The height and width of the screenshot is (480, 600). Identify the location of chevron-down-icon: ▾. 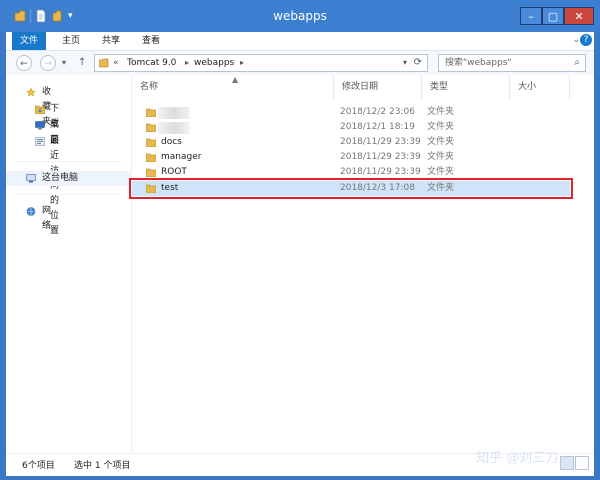
(405, 63).